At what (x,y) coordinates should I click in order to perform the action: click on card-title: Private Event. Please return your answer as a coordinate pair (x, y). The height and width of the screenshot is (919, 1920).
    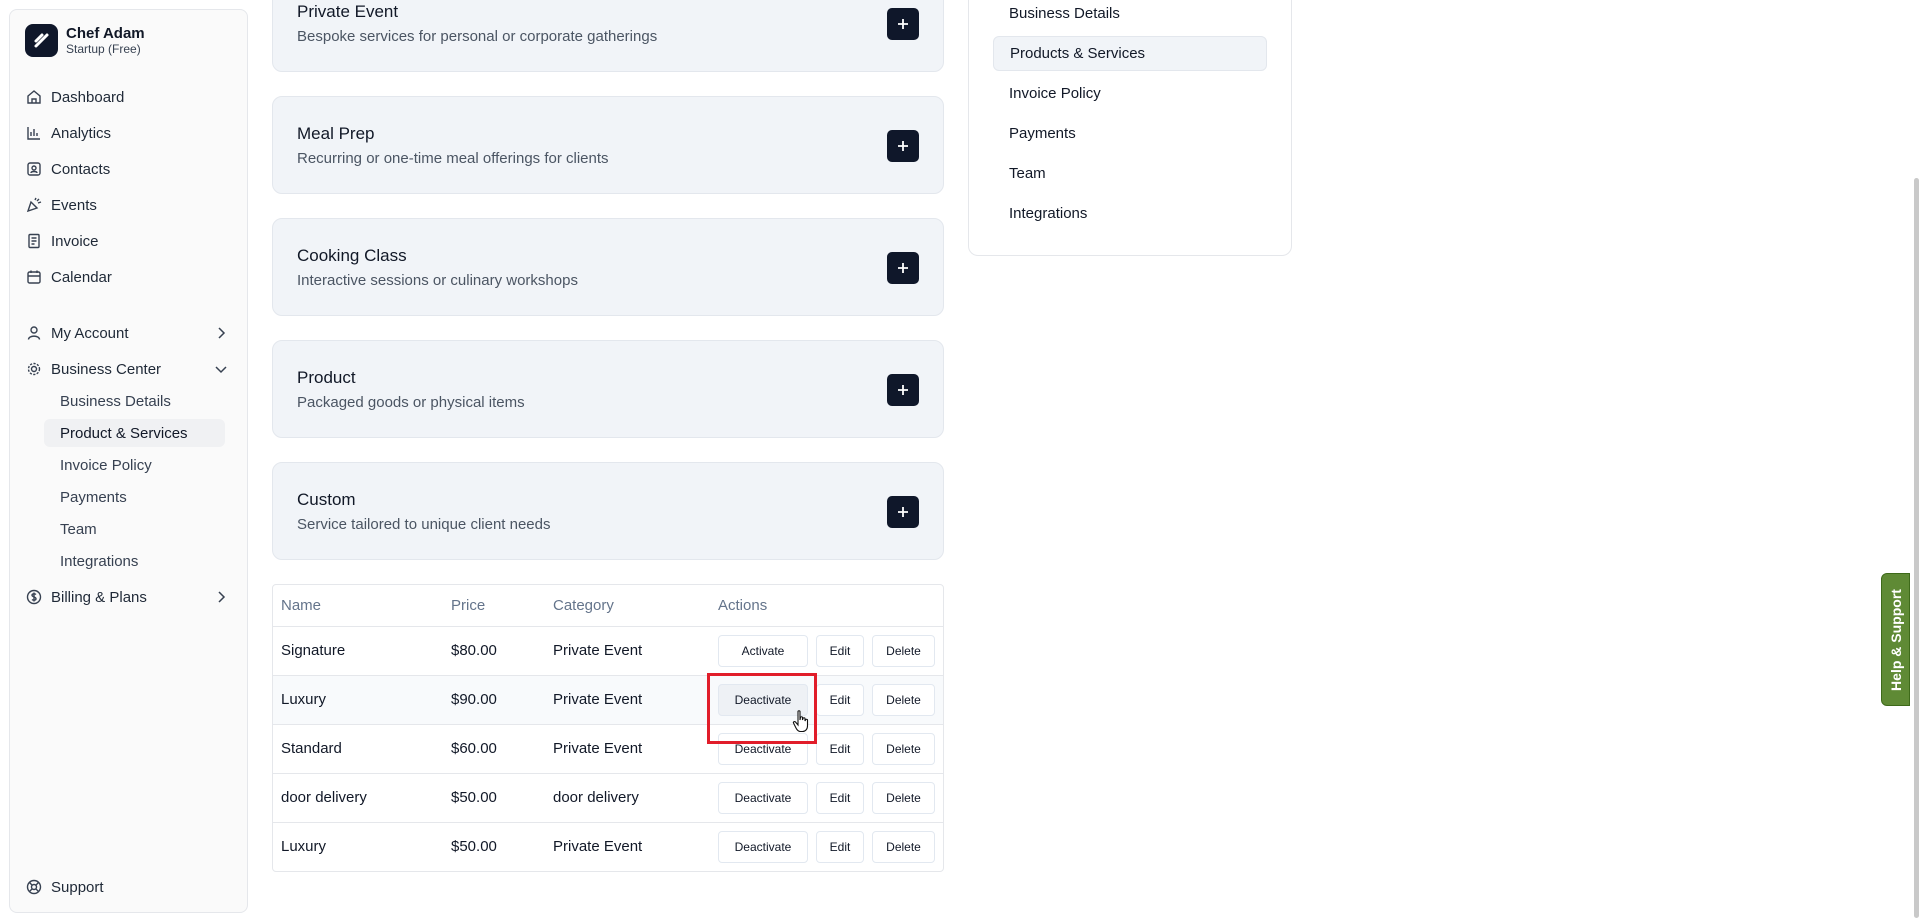
    Looking at the image, I should click on (348, 11).